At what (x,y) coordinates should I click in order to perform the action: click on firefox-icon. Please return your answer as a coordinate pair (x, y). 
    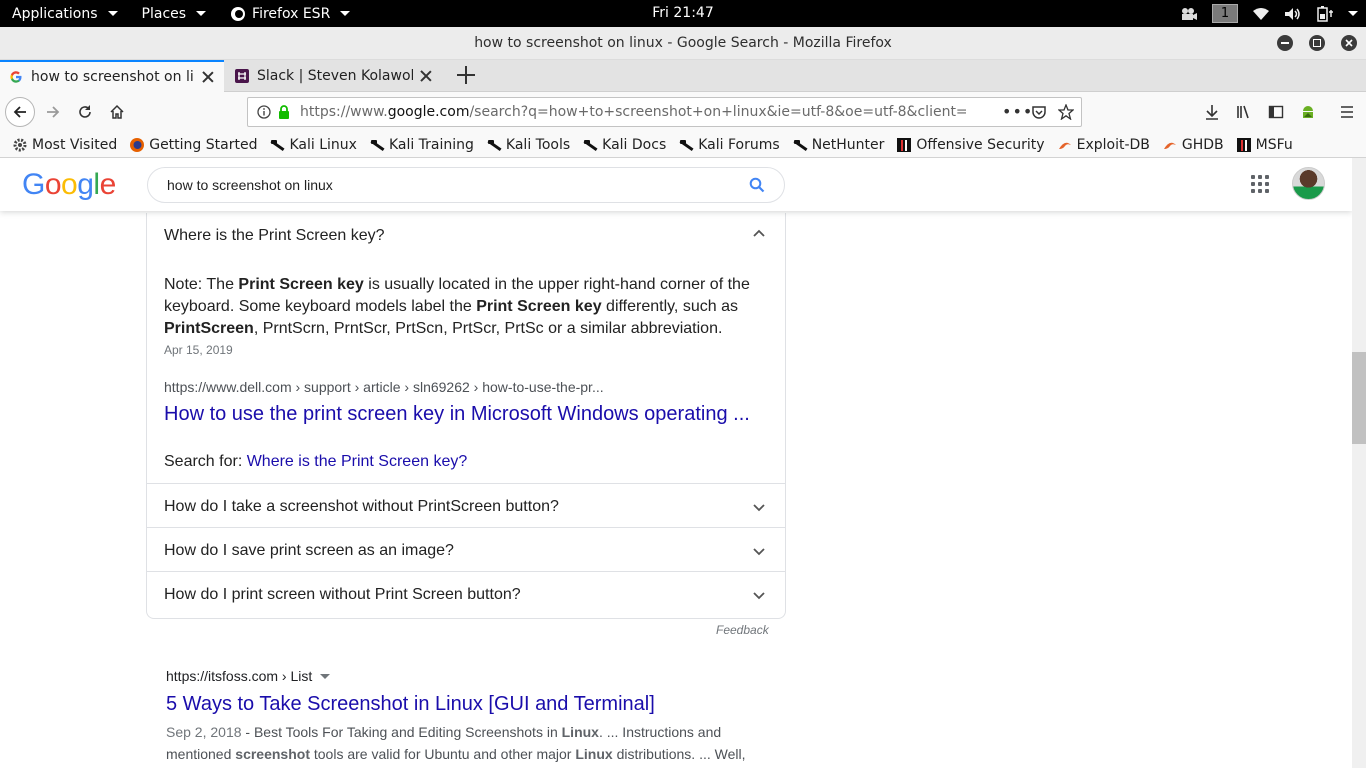
    Looking at the image, I should click on (238, 13).